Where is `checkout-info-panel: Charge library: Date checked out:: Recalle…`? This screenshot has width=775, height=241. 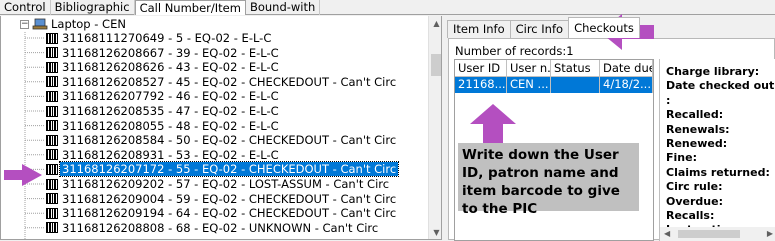 checkout-info-panel: Charge library: Date checked out:: Recalle… is located at coordinates (717, 150).